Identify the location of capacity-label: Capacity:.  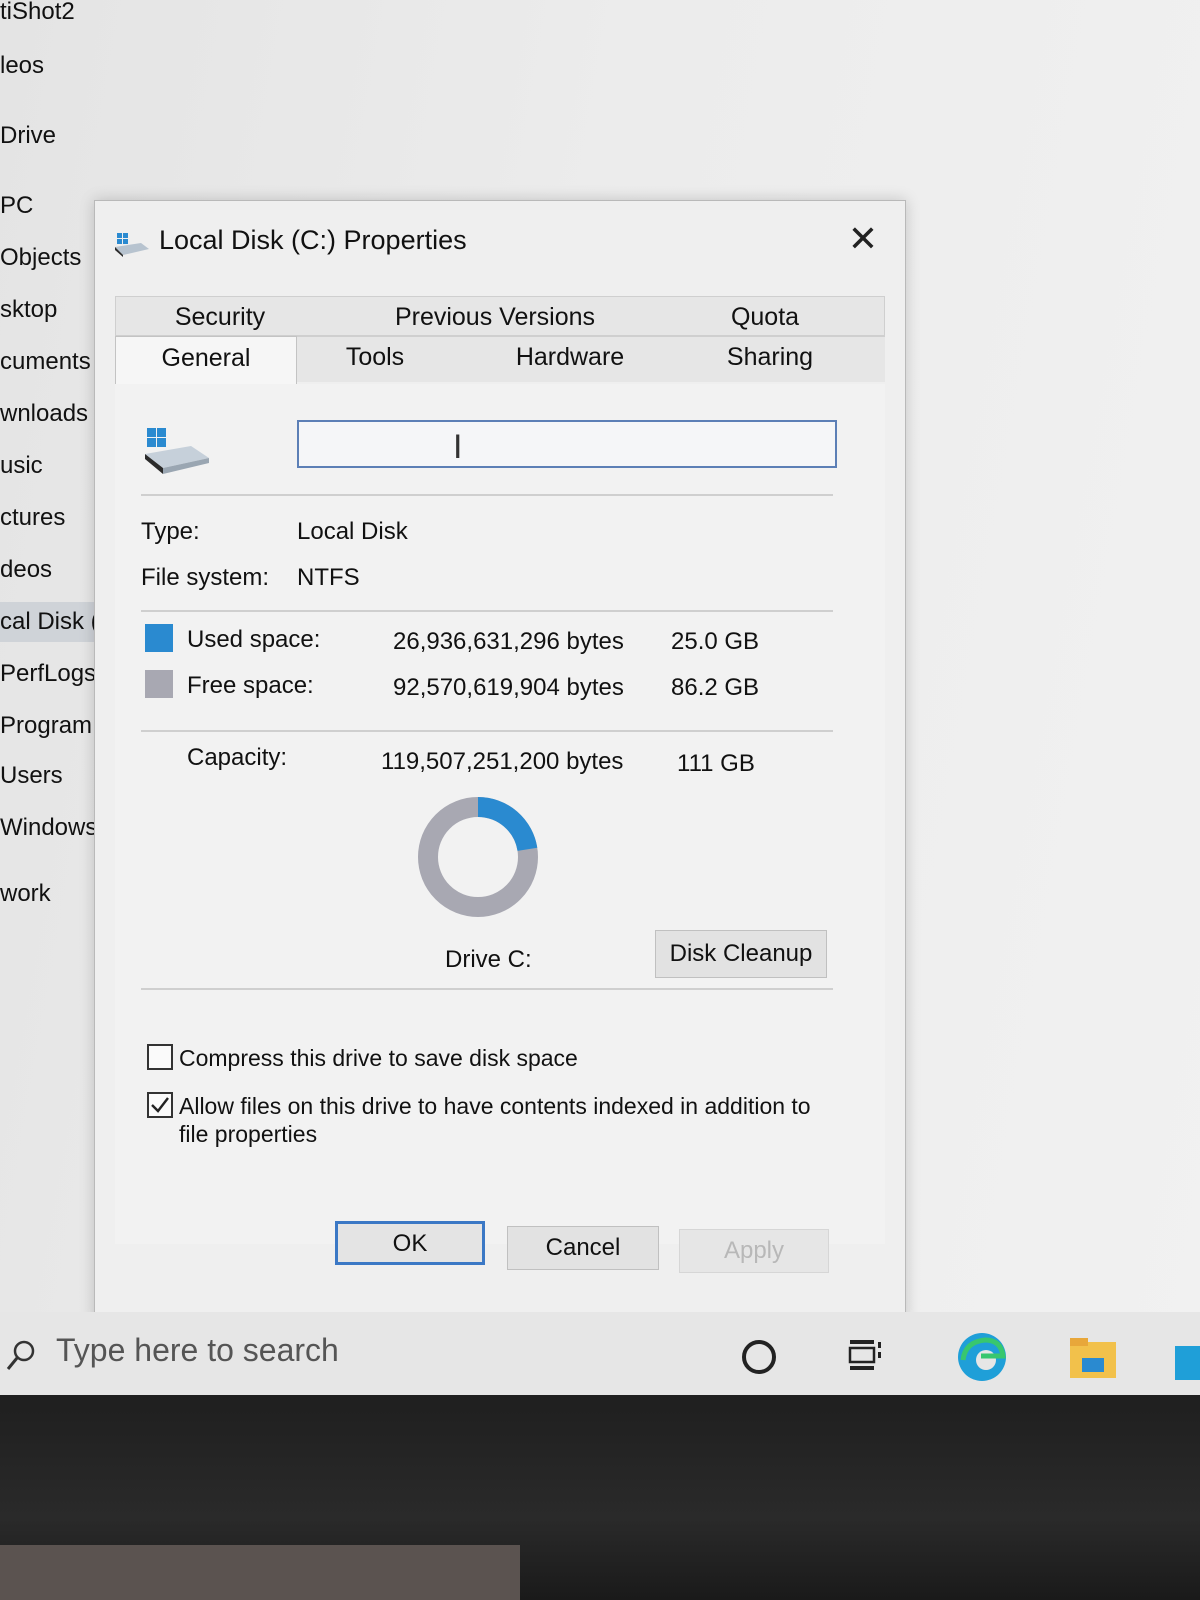
(237, 757).